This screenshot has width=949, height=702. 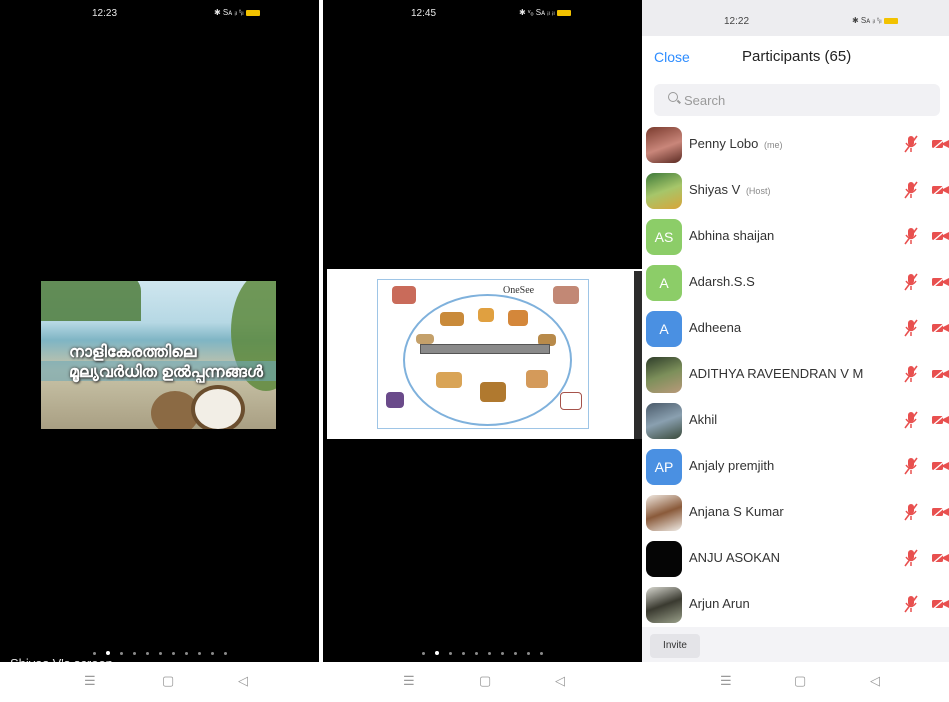 I want to click on participant-name: Akhil, so click(x=703, y=419).